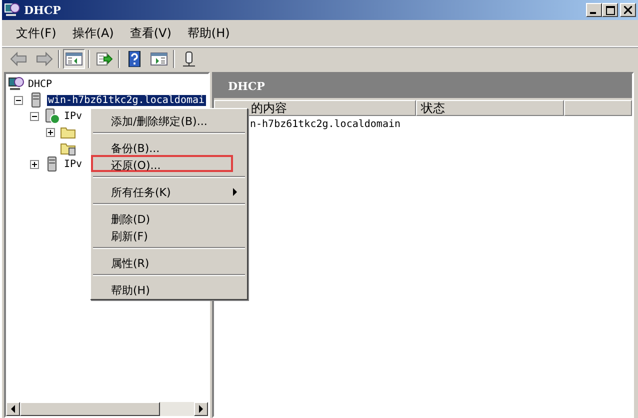 The width and height of the screenshot is (638, 418). What do you see at coordinates (490, 108) in the screenshot?
I see `column-header: 状态` at bounding box center [490, 108].